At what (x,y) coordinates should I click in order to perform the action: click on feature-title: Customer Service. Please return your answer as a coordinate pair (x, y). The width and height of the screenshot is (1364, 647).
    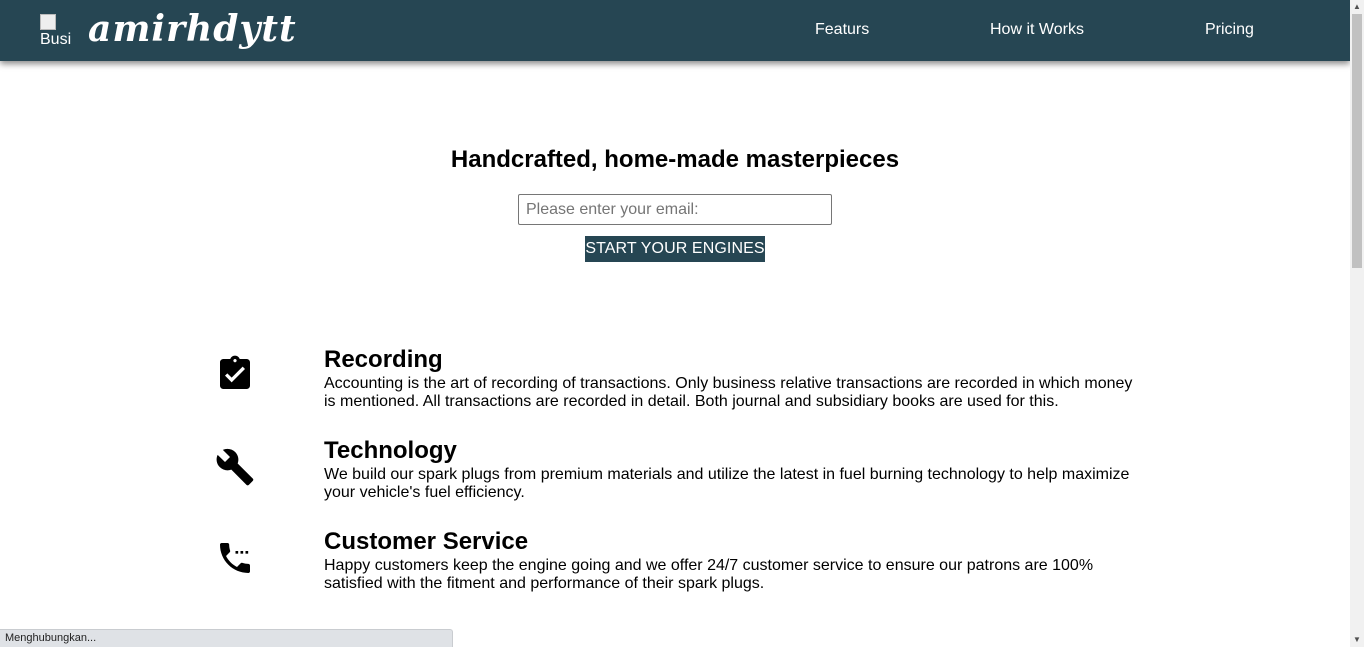
    Looking at the image, I should click on (426, 541).